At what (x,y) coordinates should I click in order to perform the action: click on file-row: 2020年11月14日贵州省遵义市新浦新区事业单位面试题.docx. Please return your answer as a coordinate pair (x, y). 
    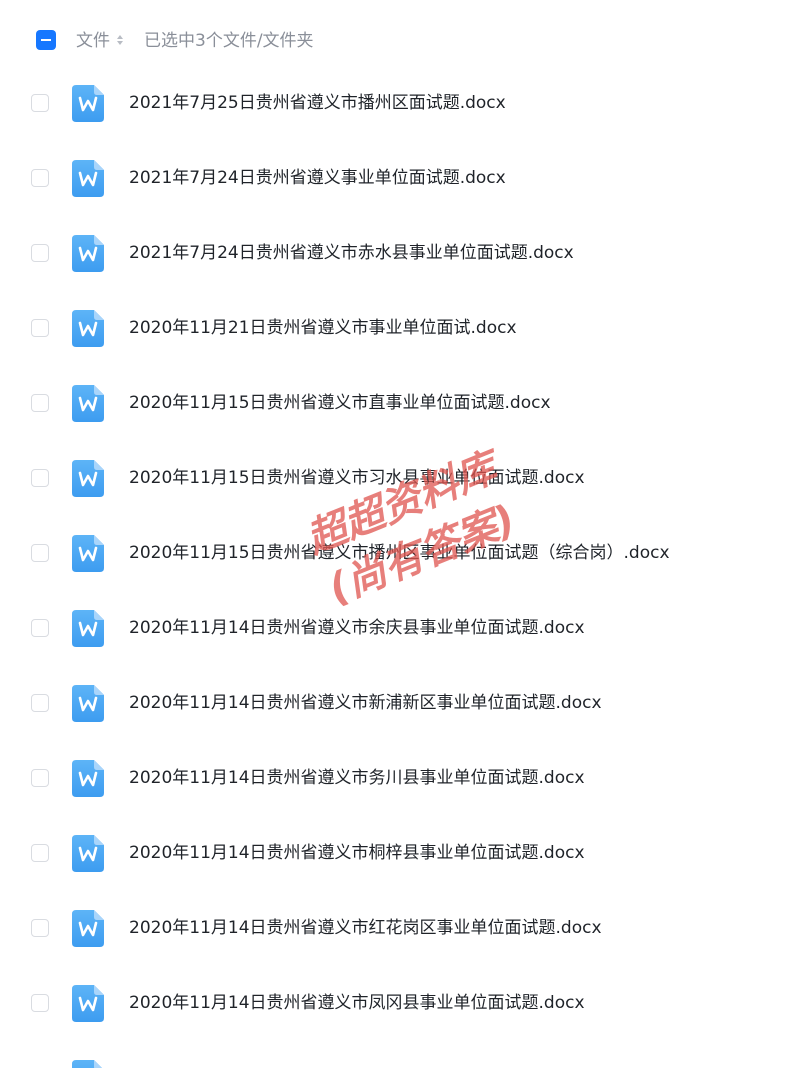
    Looking at the image, I should click on (400, 703).